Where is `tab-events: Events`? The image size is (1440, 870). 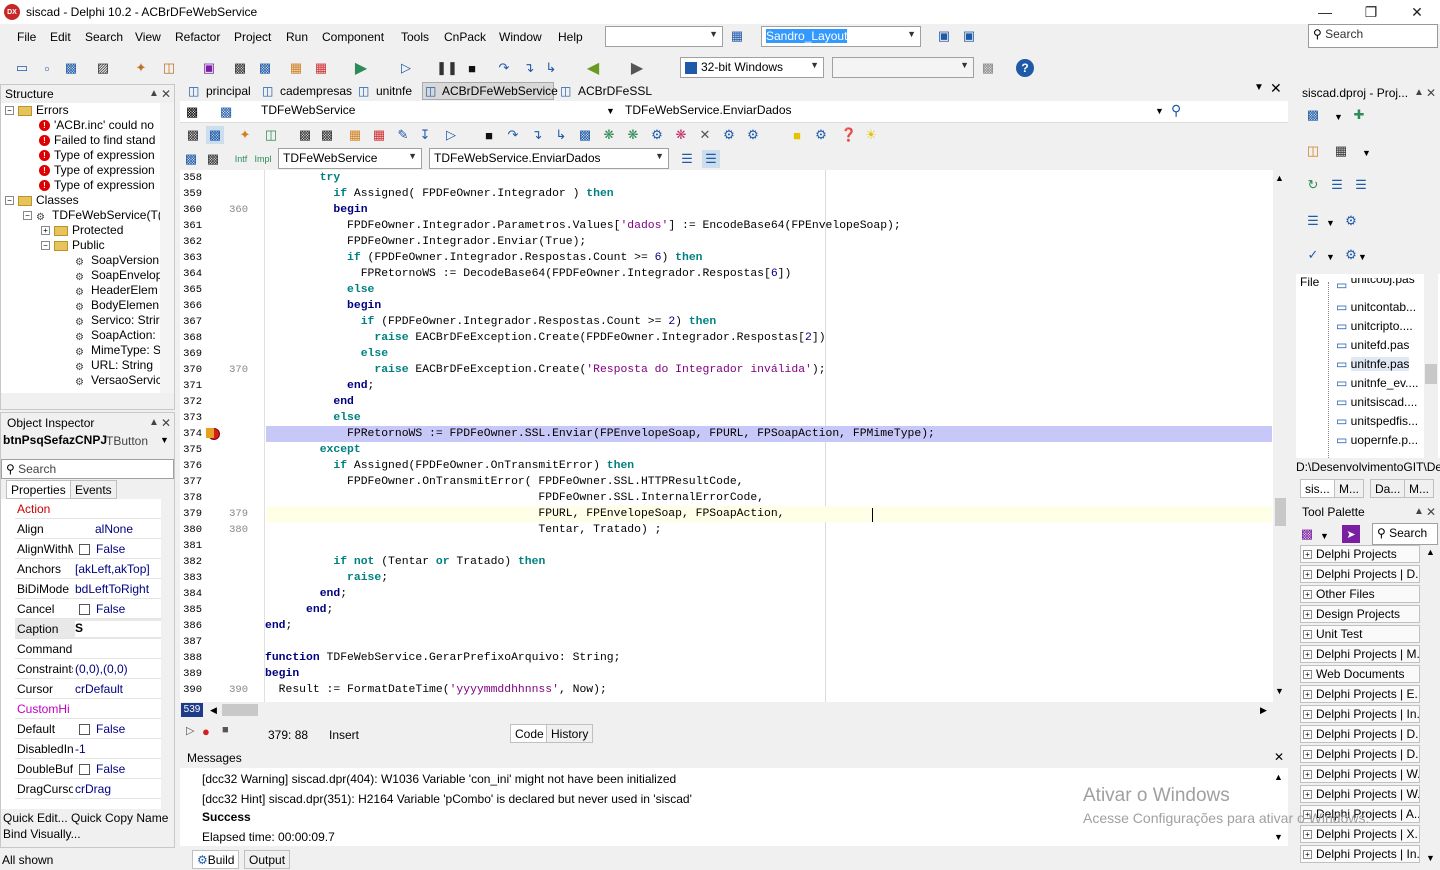 tab-events: Events is located at coordinates (93, 489).